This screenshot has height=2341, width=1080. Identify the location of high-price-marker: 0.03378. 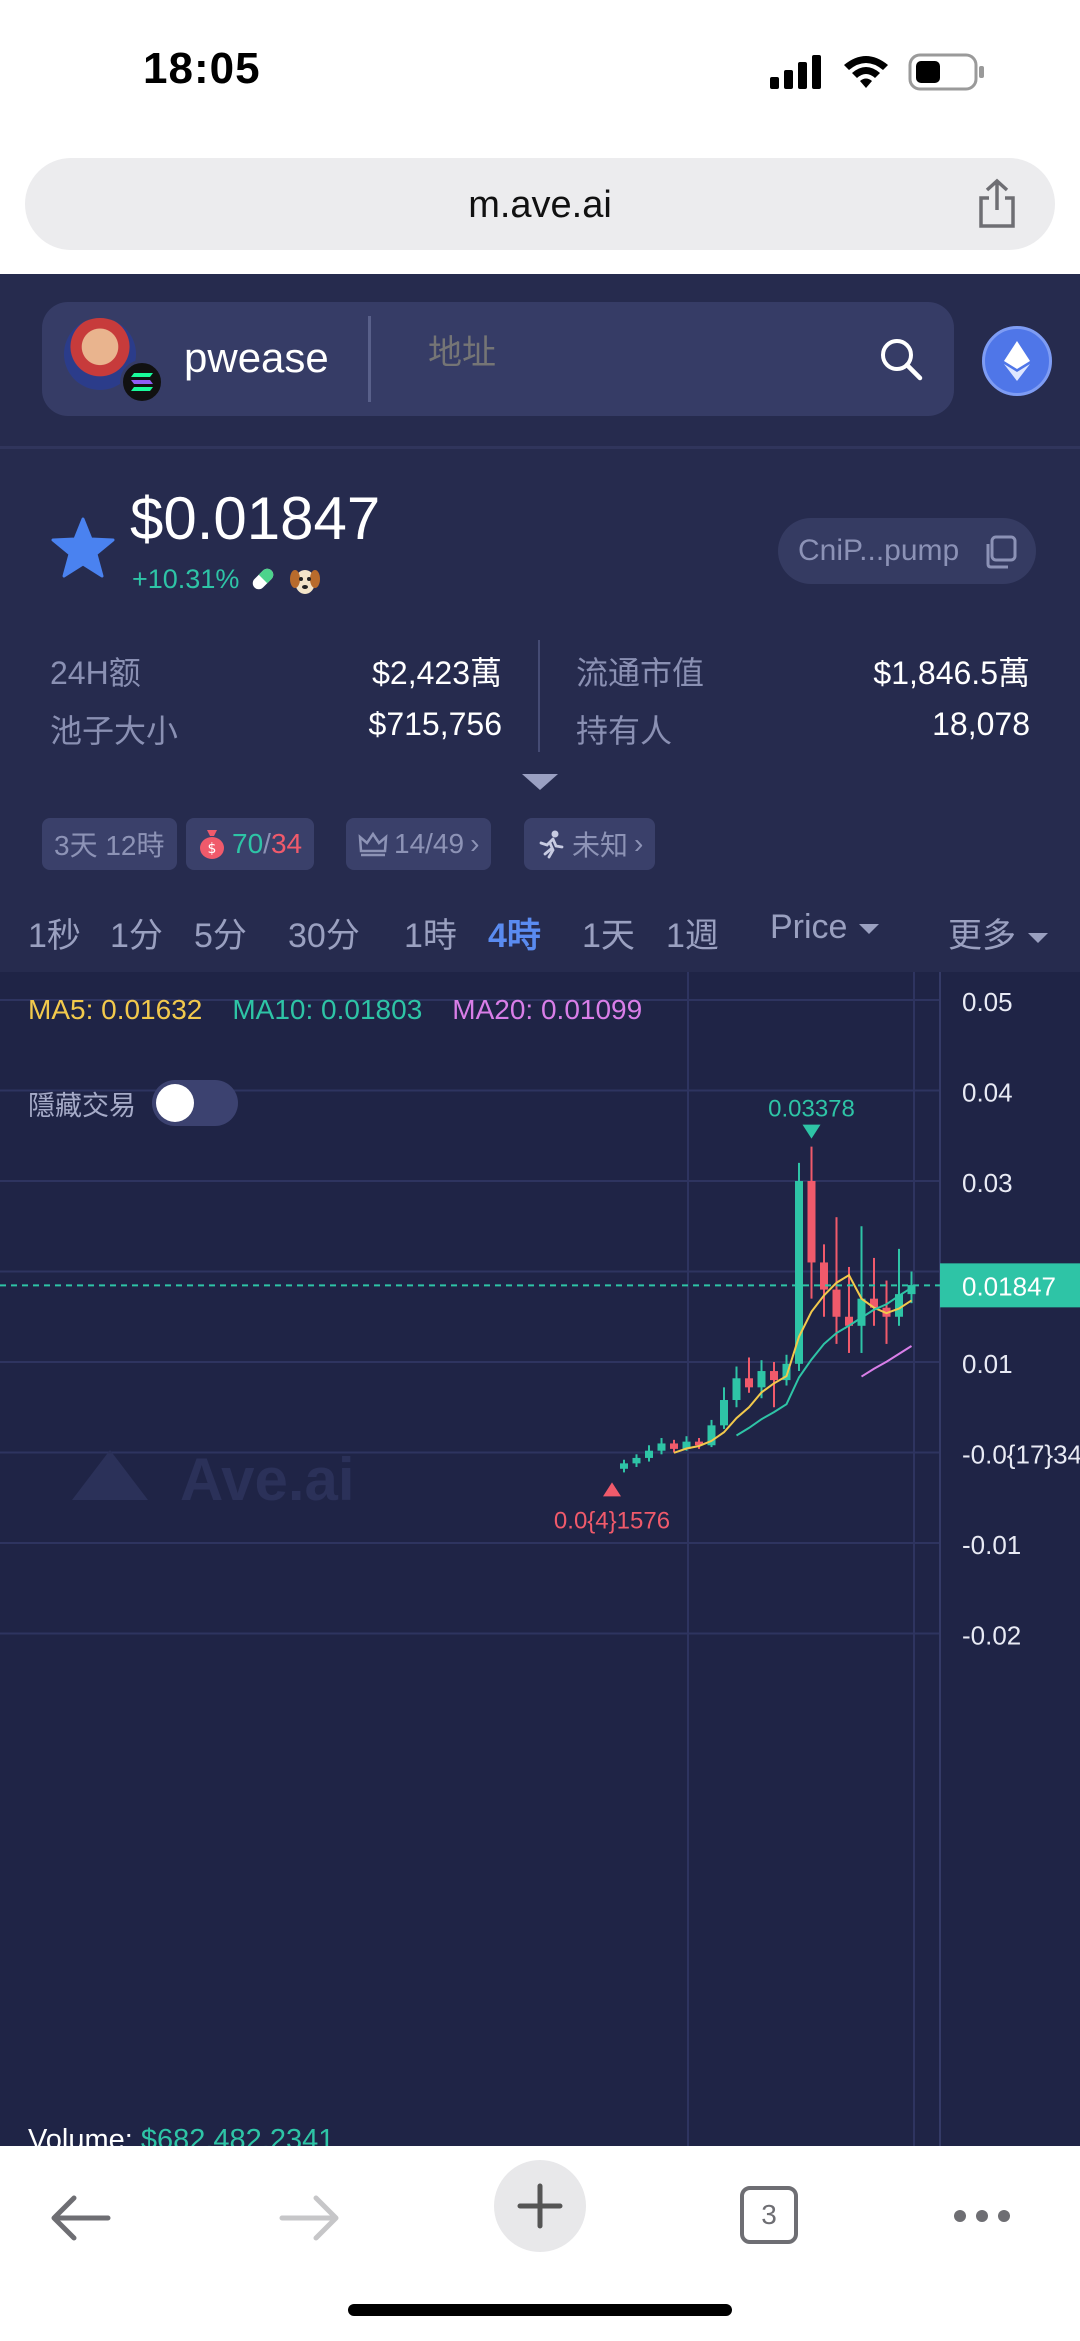
(811, 1109).